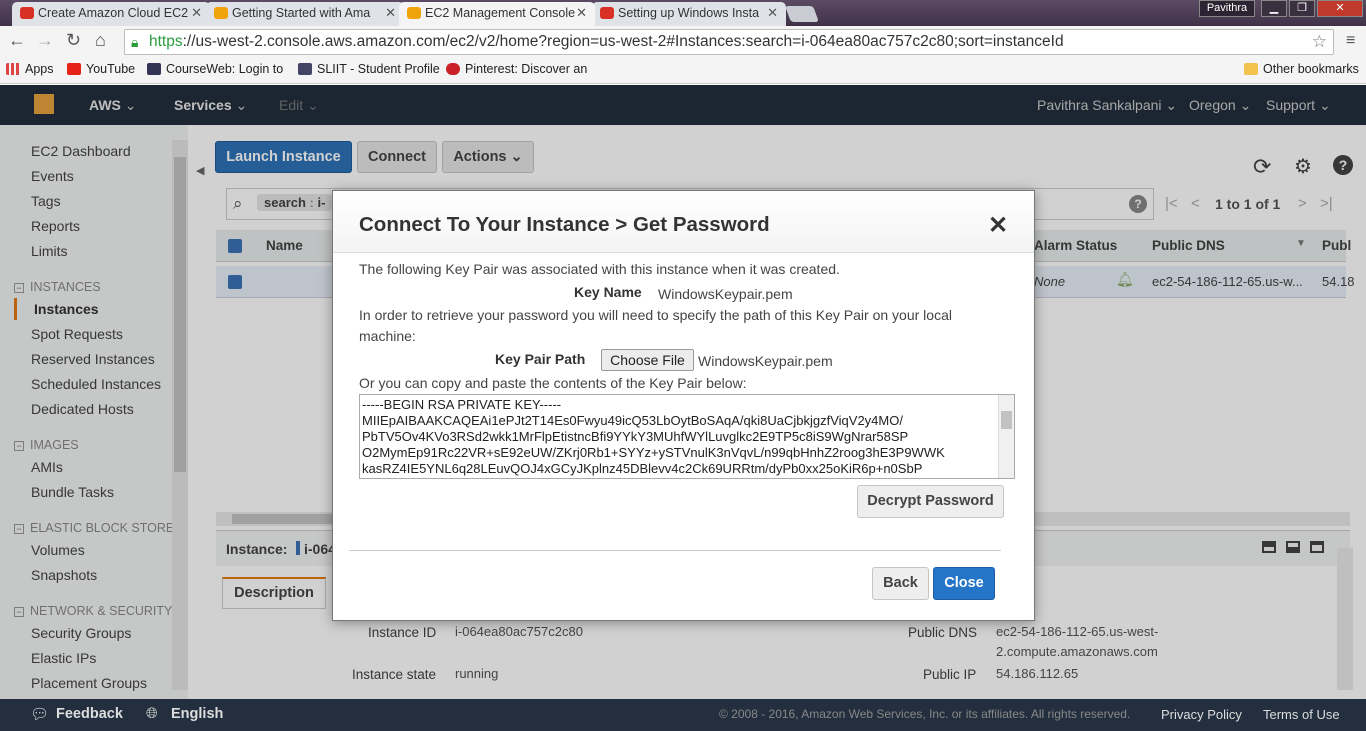 This screenshot has height=731, width=1366. I want to click on tab-label: Create Amazon Cloud EC2, so click(113, 13).